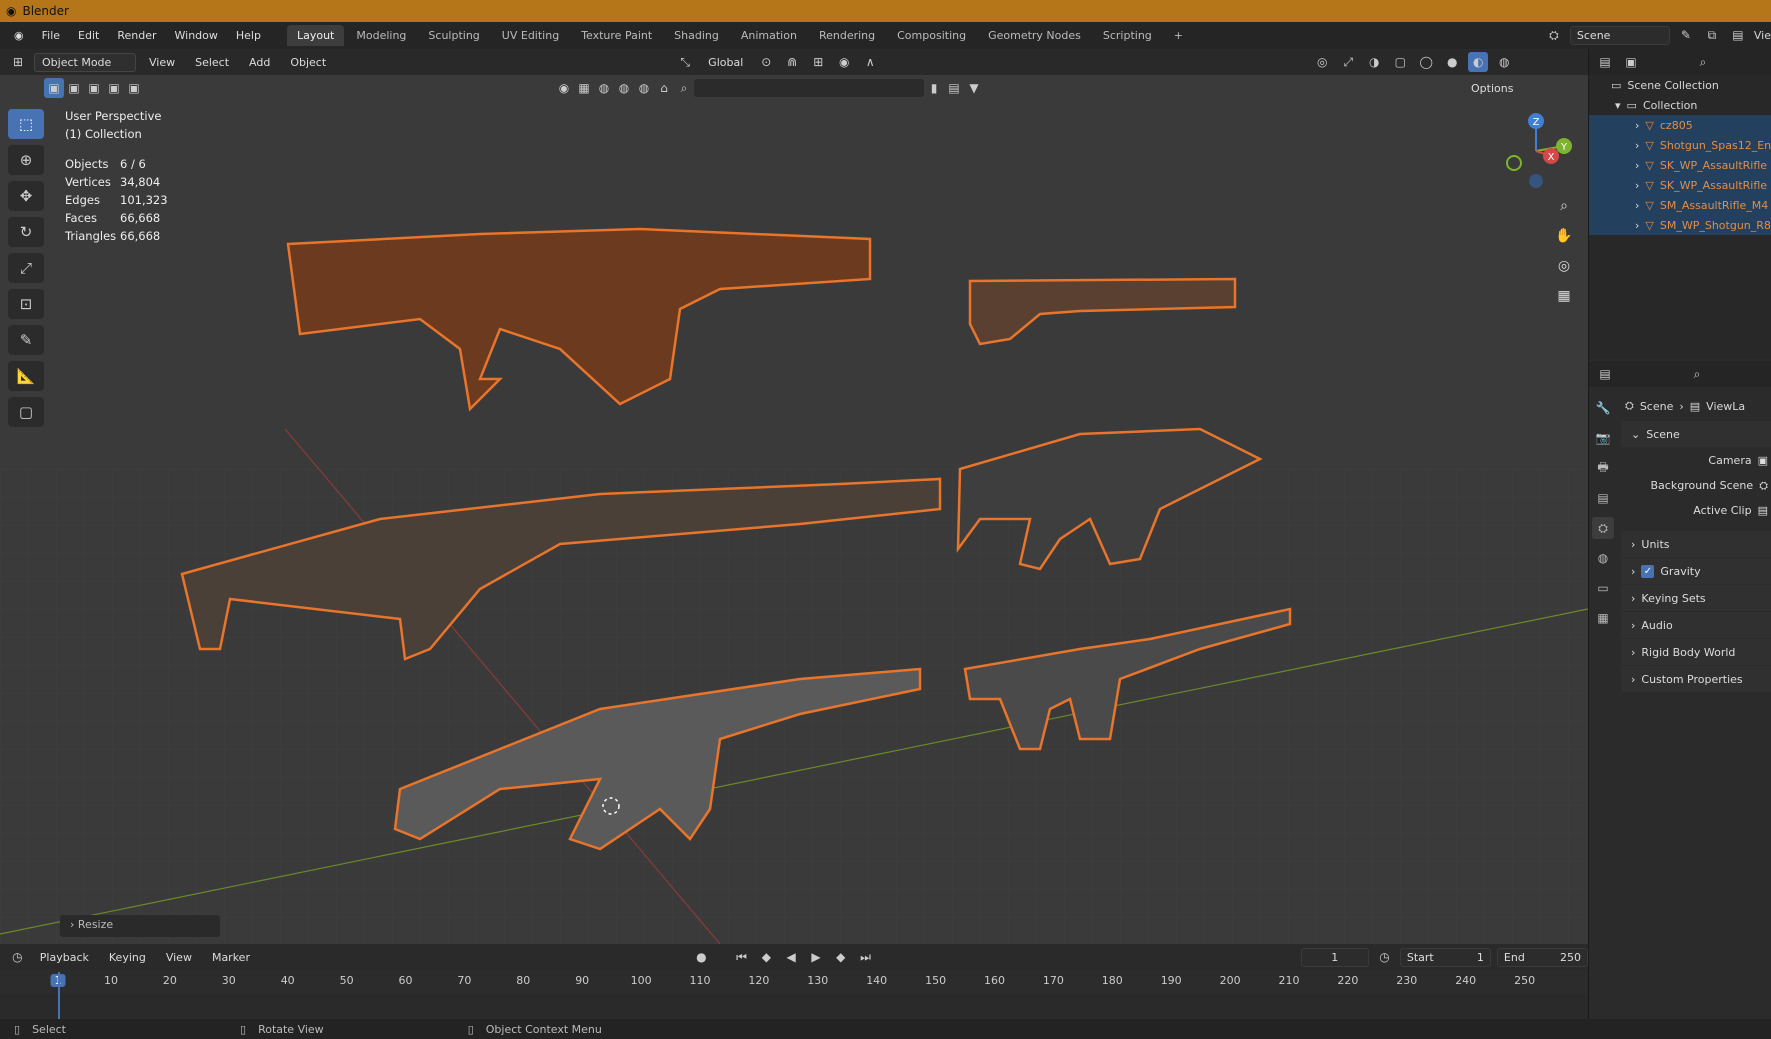 This screenshot has width=1771, height=1039. What do you see at coordinates (1605, 62) in the screenshot?
I see `outliner-display-mode-icon: ▤` at bounding box center [1605, 62].